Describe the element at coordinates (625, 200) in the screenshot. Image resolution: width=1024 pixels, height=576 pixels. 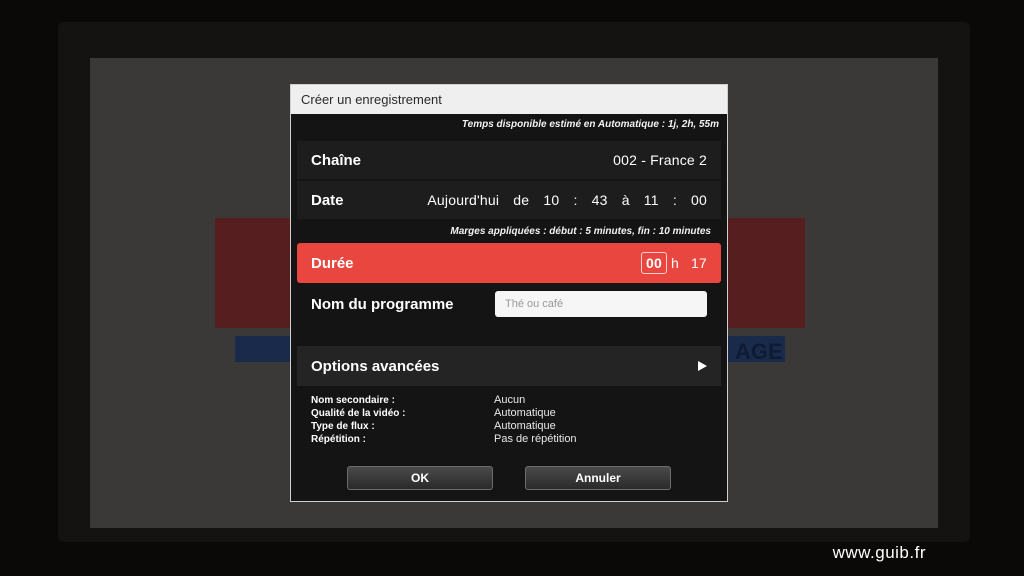
I see `date-to-word: à` at that location.